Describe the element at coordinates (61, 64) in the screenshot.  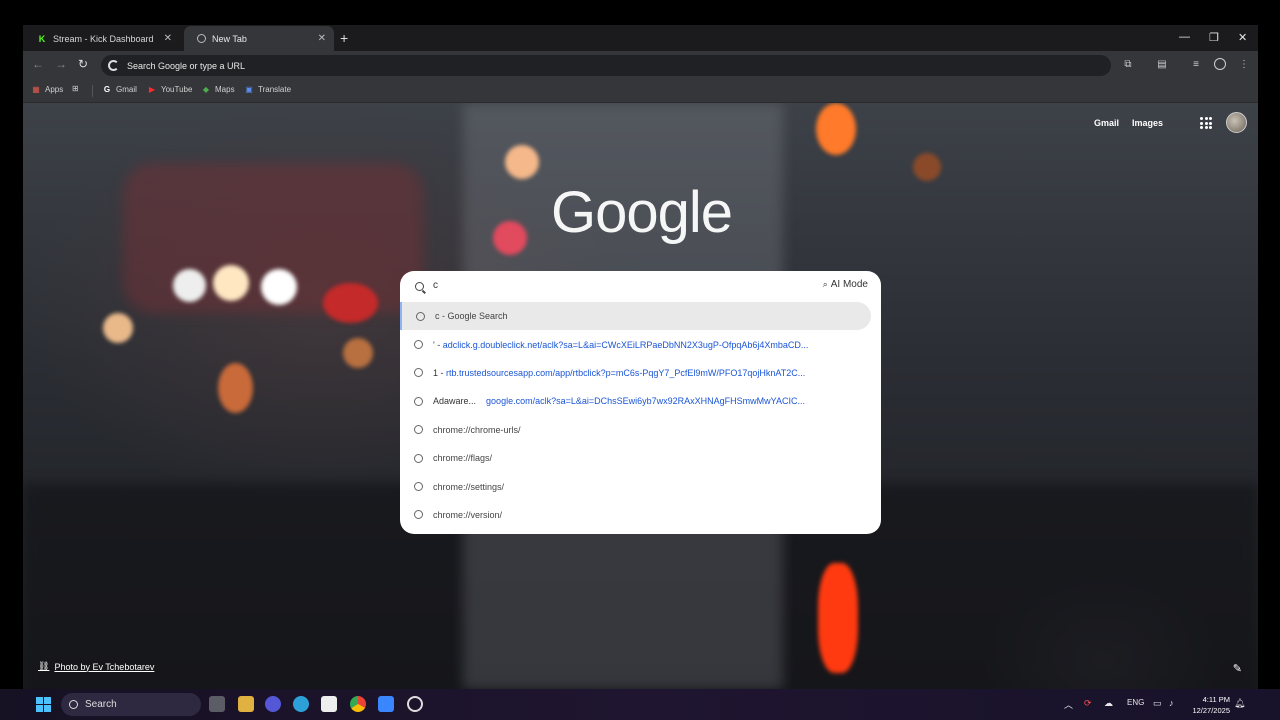
I see `forward-icon: →` at that location.